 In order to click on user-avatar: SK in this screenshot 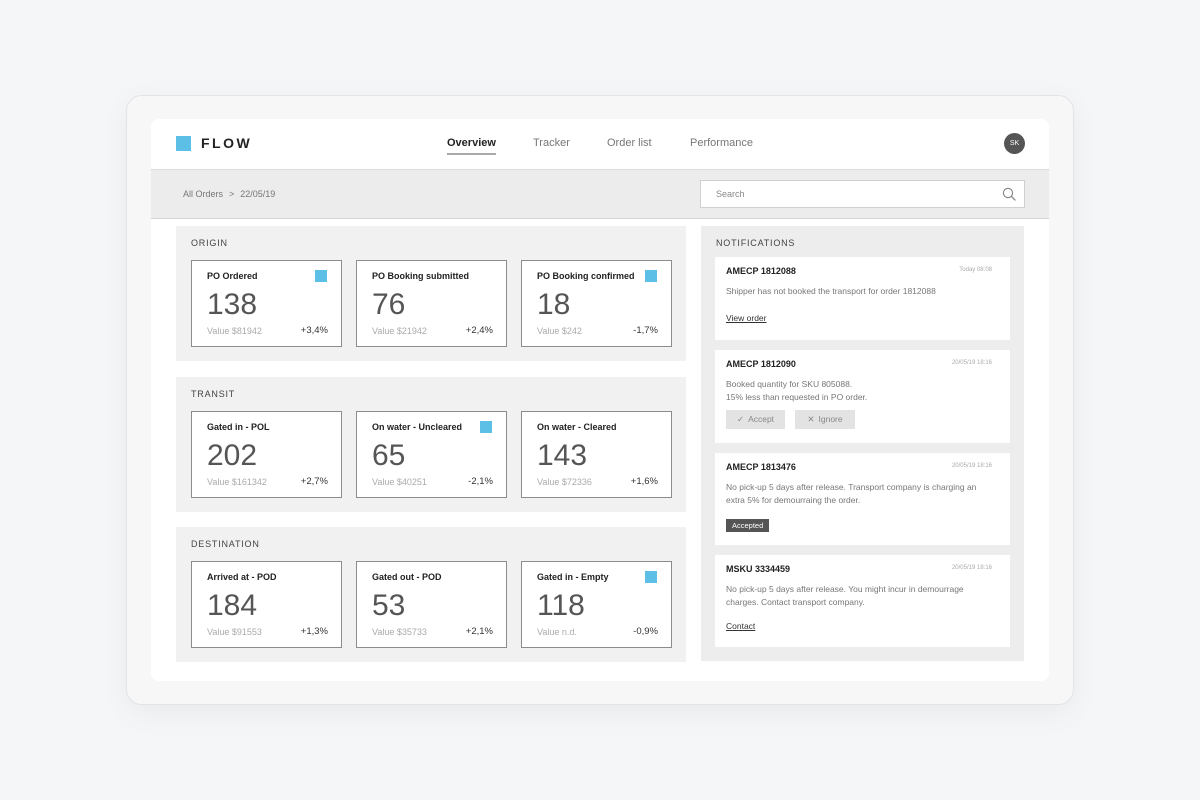, I will do `click(1014, 143)`.